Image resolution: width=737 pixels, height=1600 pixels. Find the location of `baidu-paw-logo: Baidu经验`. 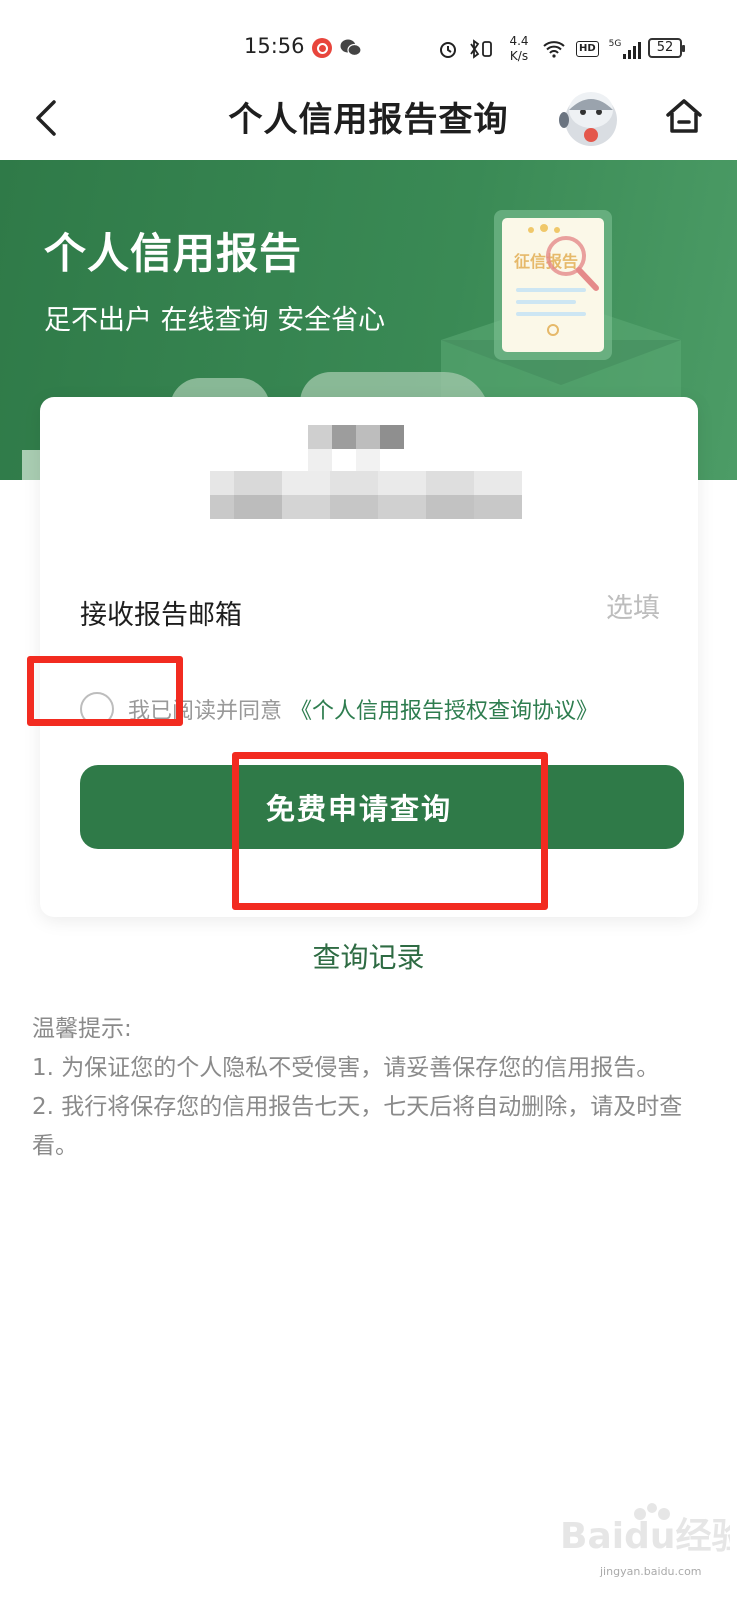

baidu-paw-logo: Baidu经验 is located at coordinates (648, 1530).